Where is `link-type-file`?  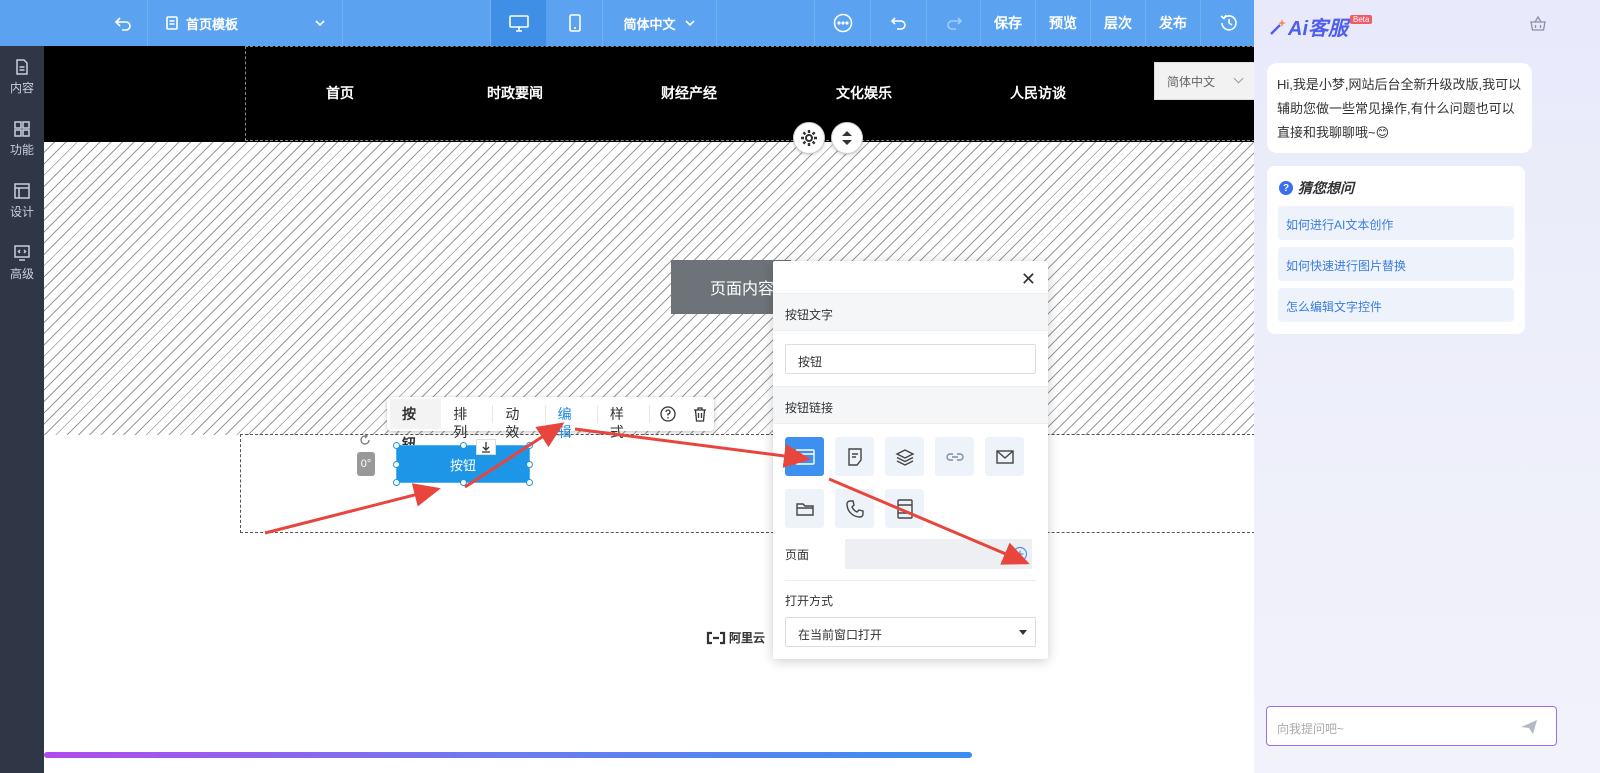
link-type-file is located at coordinates (804, 508).